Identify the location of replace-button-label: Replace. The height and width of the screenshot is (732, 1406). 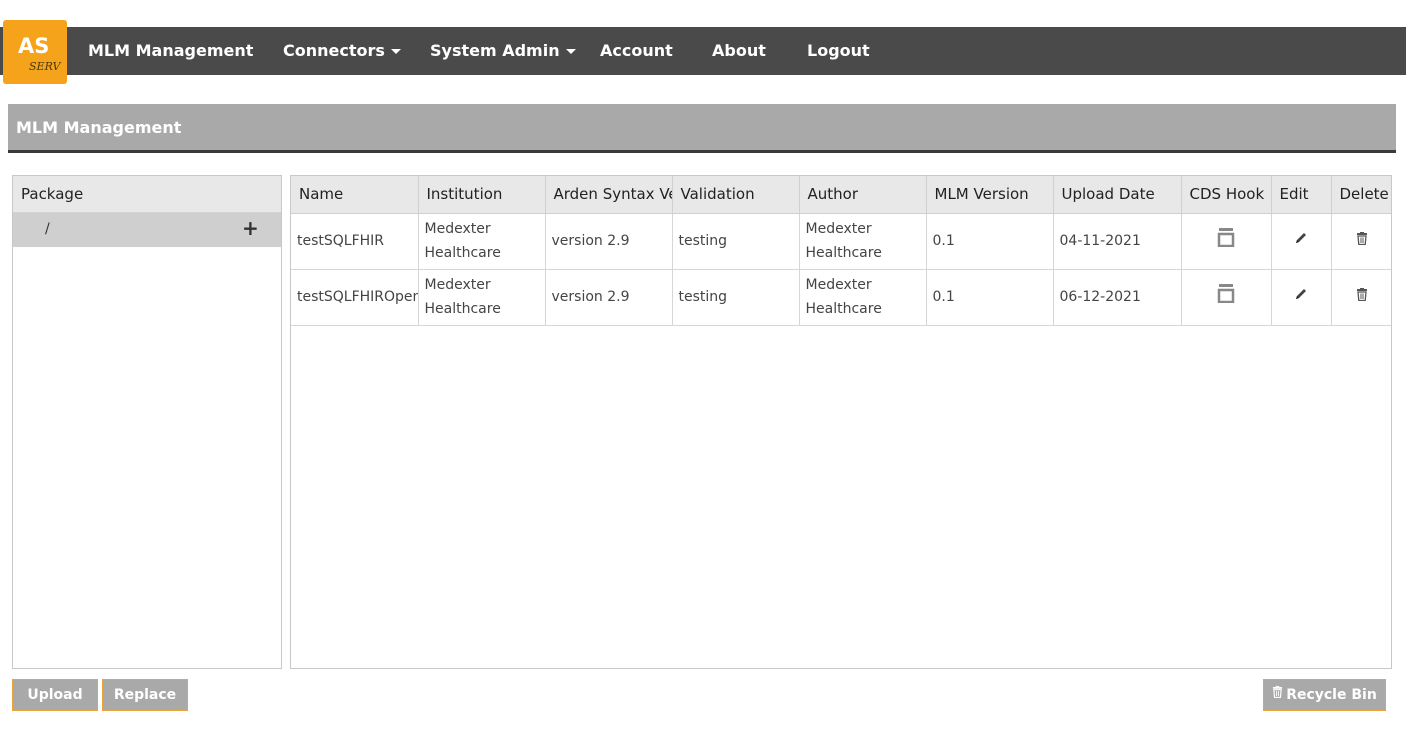
(145, 695).